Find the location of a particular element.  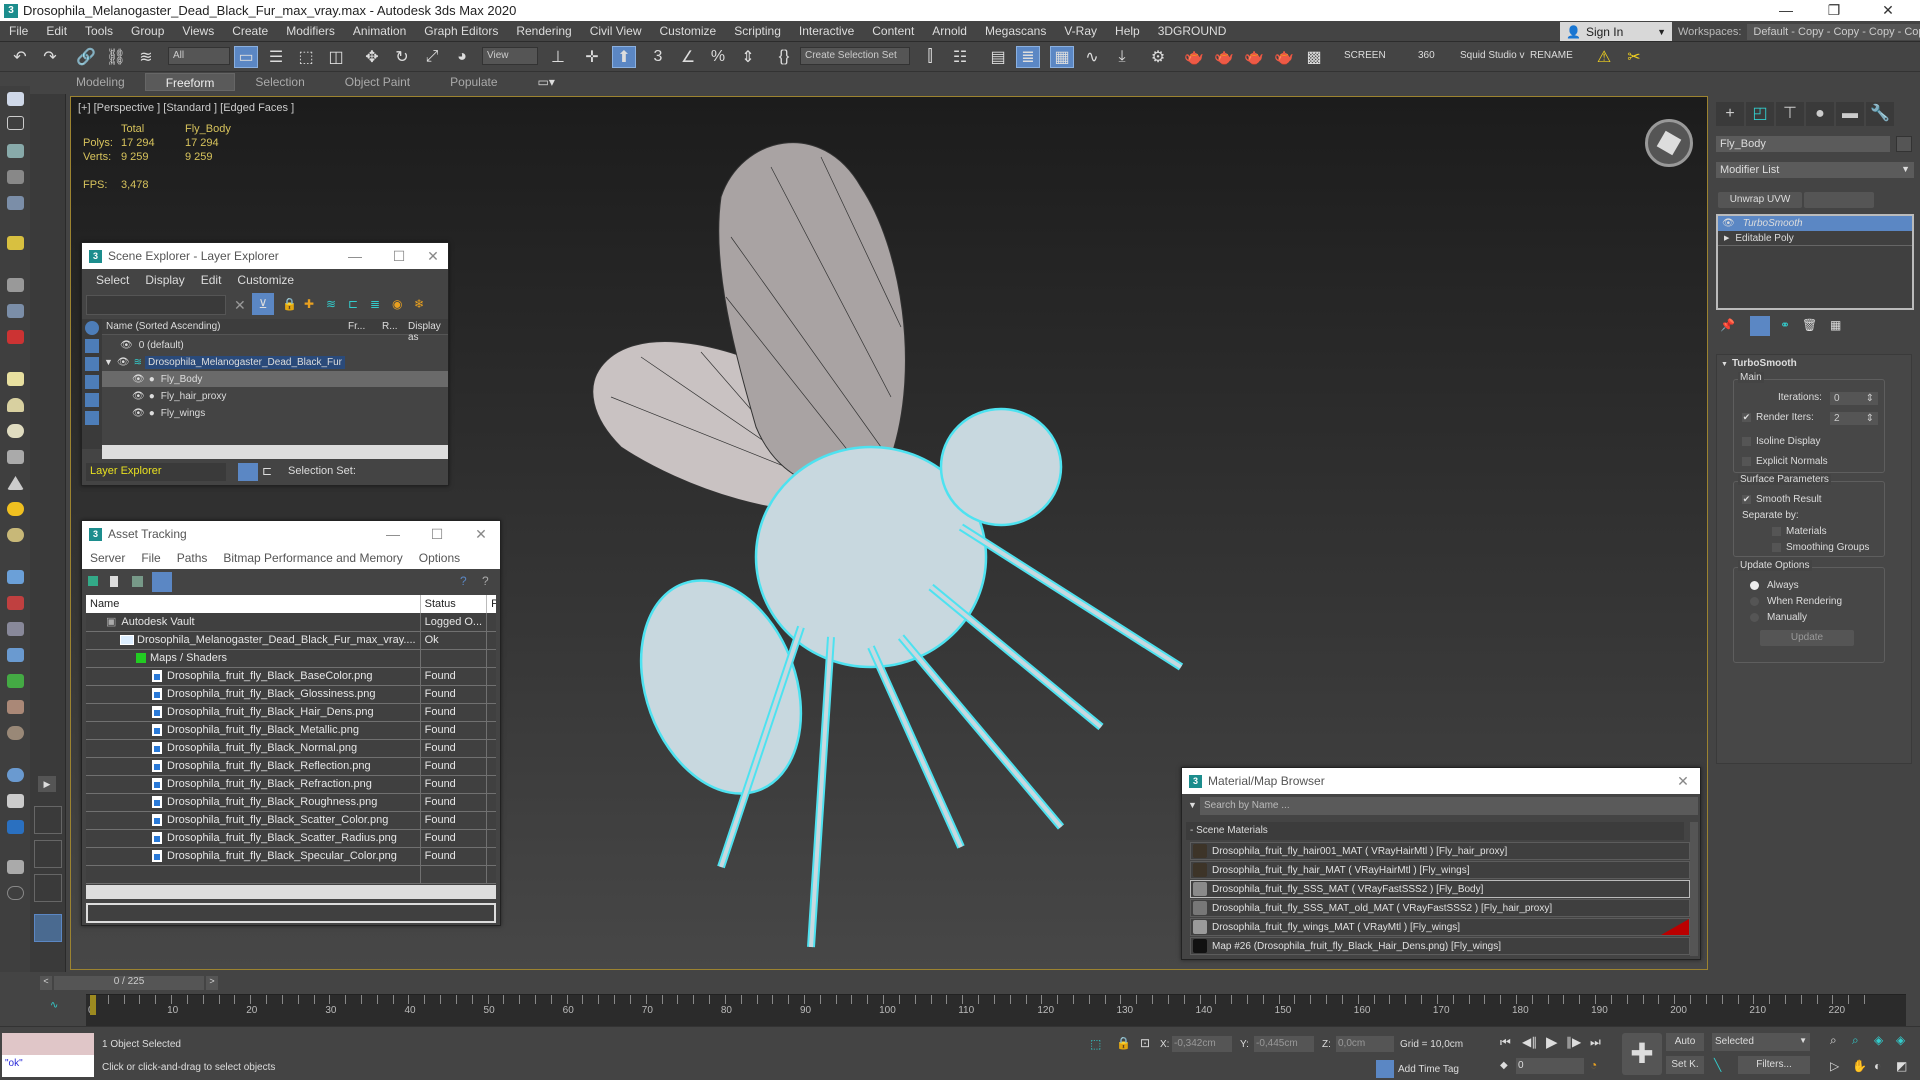

scissors-icon: ✂ is located at coordinates (1634, 57).